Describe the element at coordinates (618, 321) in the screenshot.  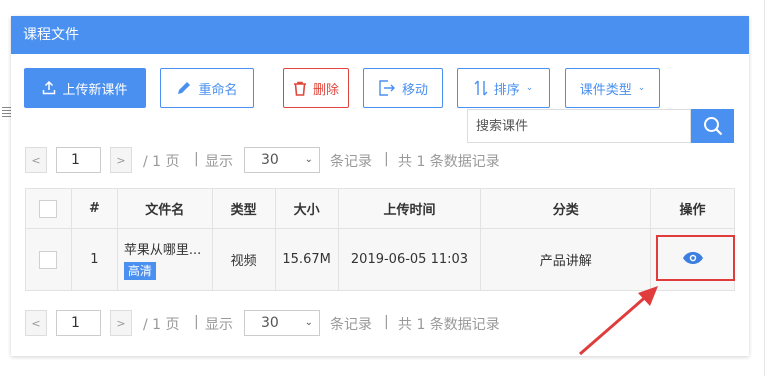
I see `red-arrow-annotation` at that location.